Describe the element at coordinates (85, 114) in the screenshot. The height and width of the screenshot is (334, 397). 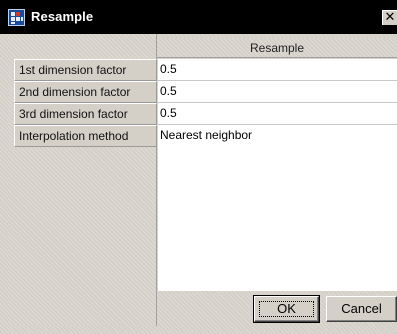
I see `row-label-3rd-dimension-factor: 3rd dimension factor` at that location.